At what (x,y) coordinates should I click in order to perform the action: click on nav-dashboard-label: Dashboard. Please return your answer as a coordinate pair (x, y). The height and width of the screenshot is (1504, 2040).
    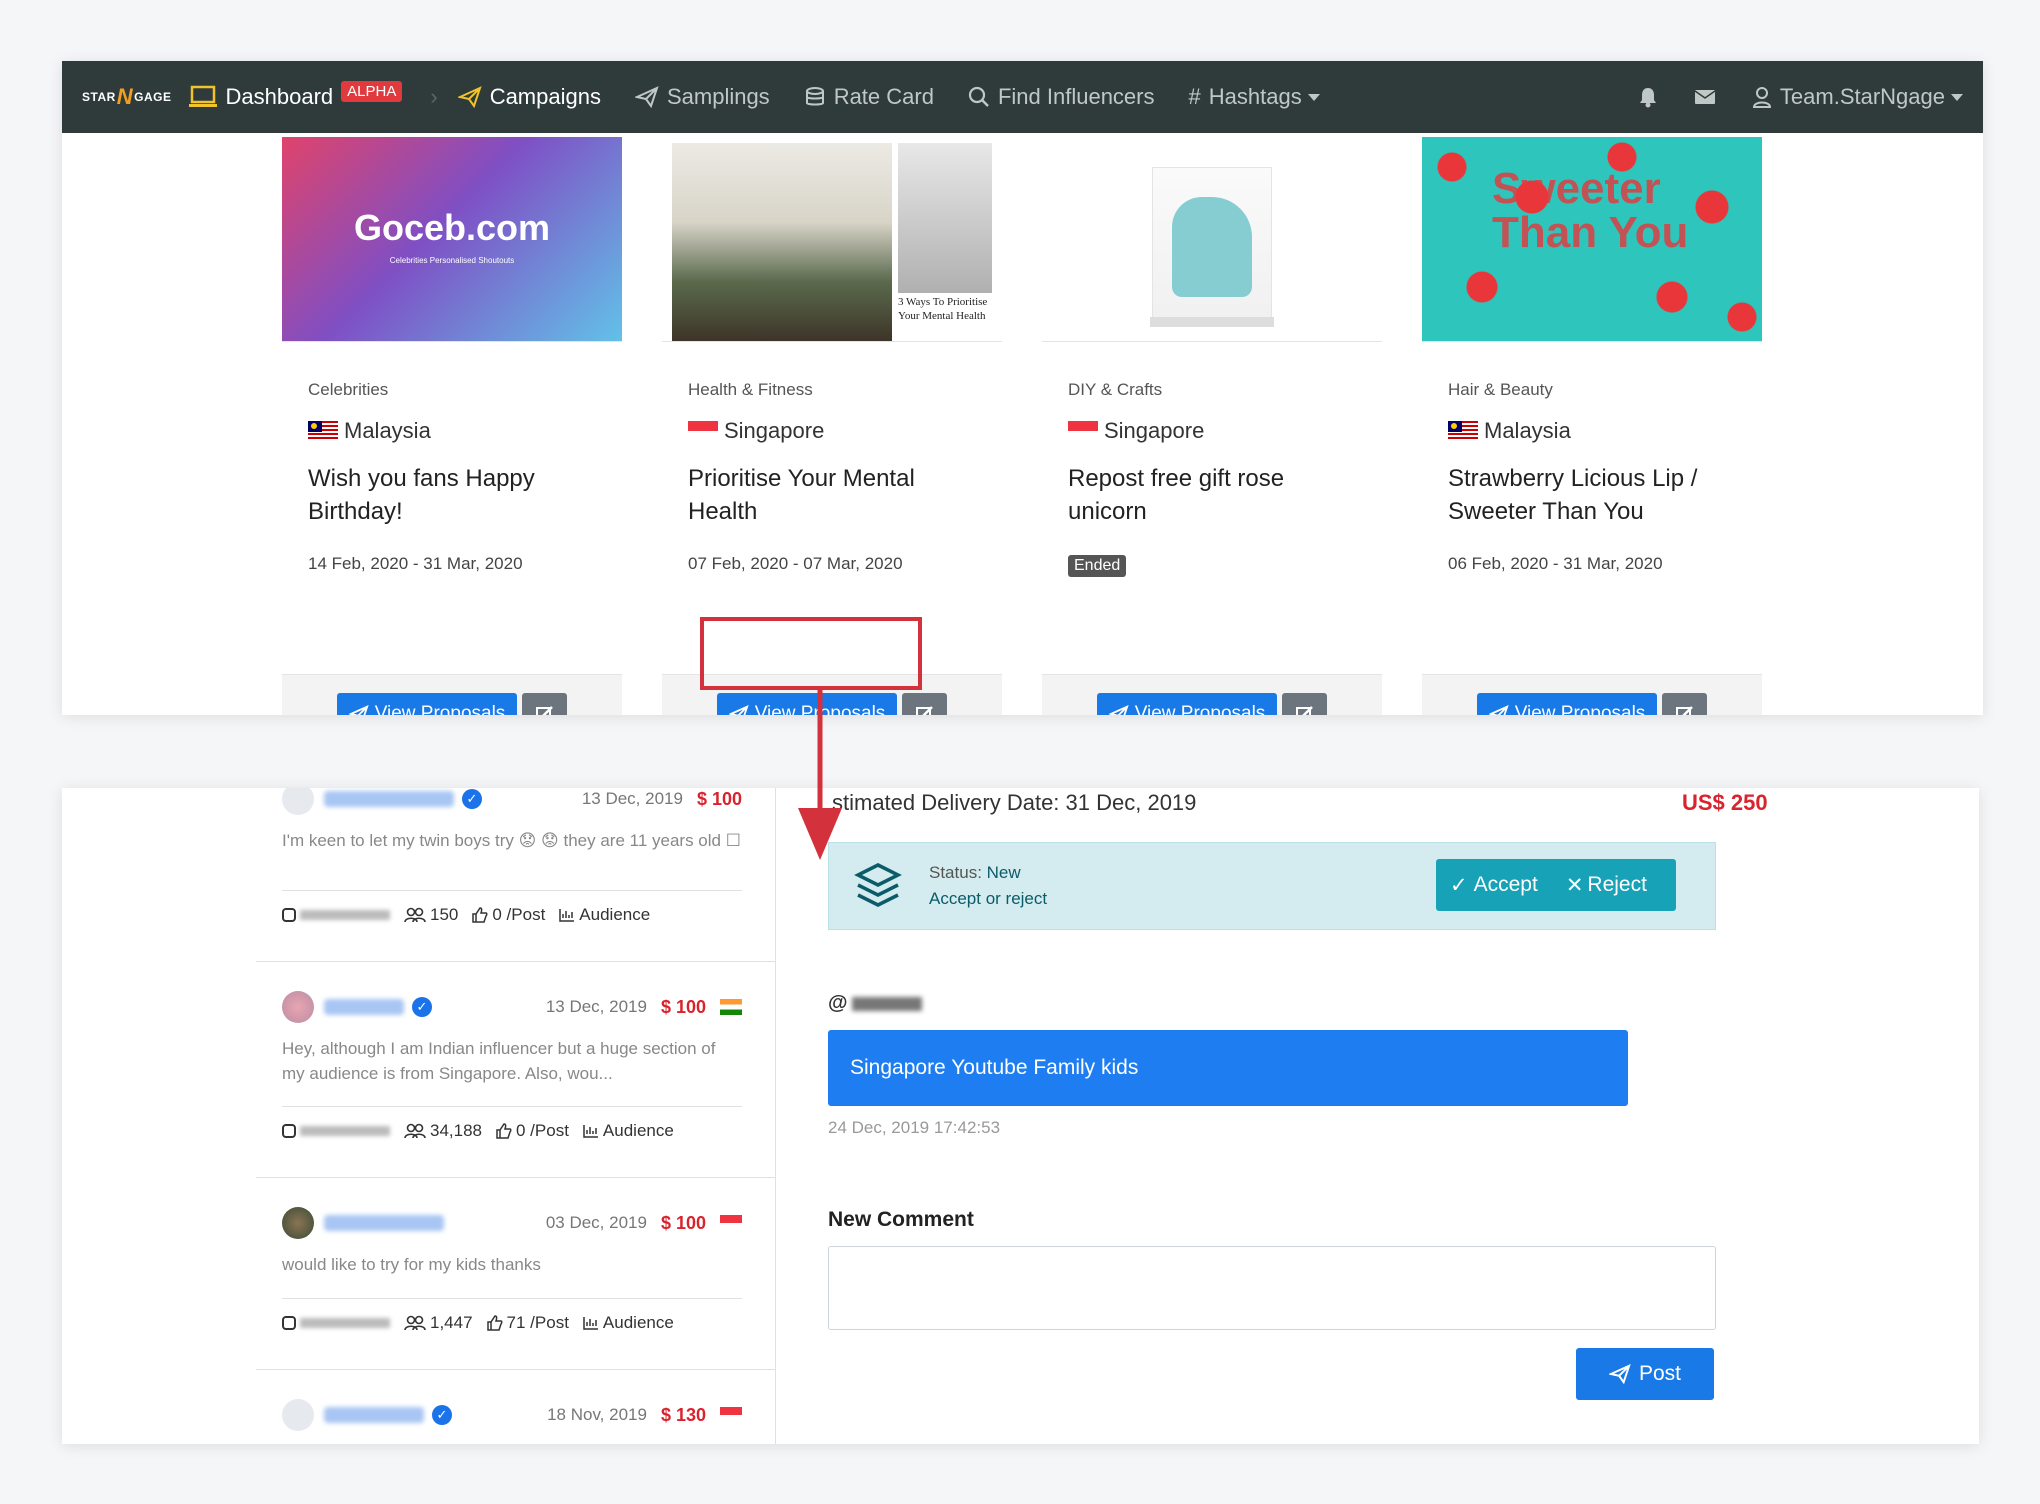
    Looking at the image, I should click on (279, 96).